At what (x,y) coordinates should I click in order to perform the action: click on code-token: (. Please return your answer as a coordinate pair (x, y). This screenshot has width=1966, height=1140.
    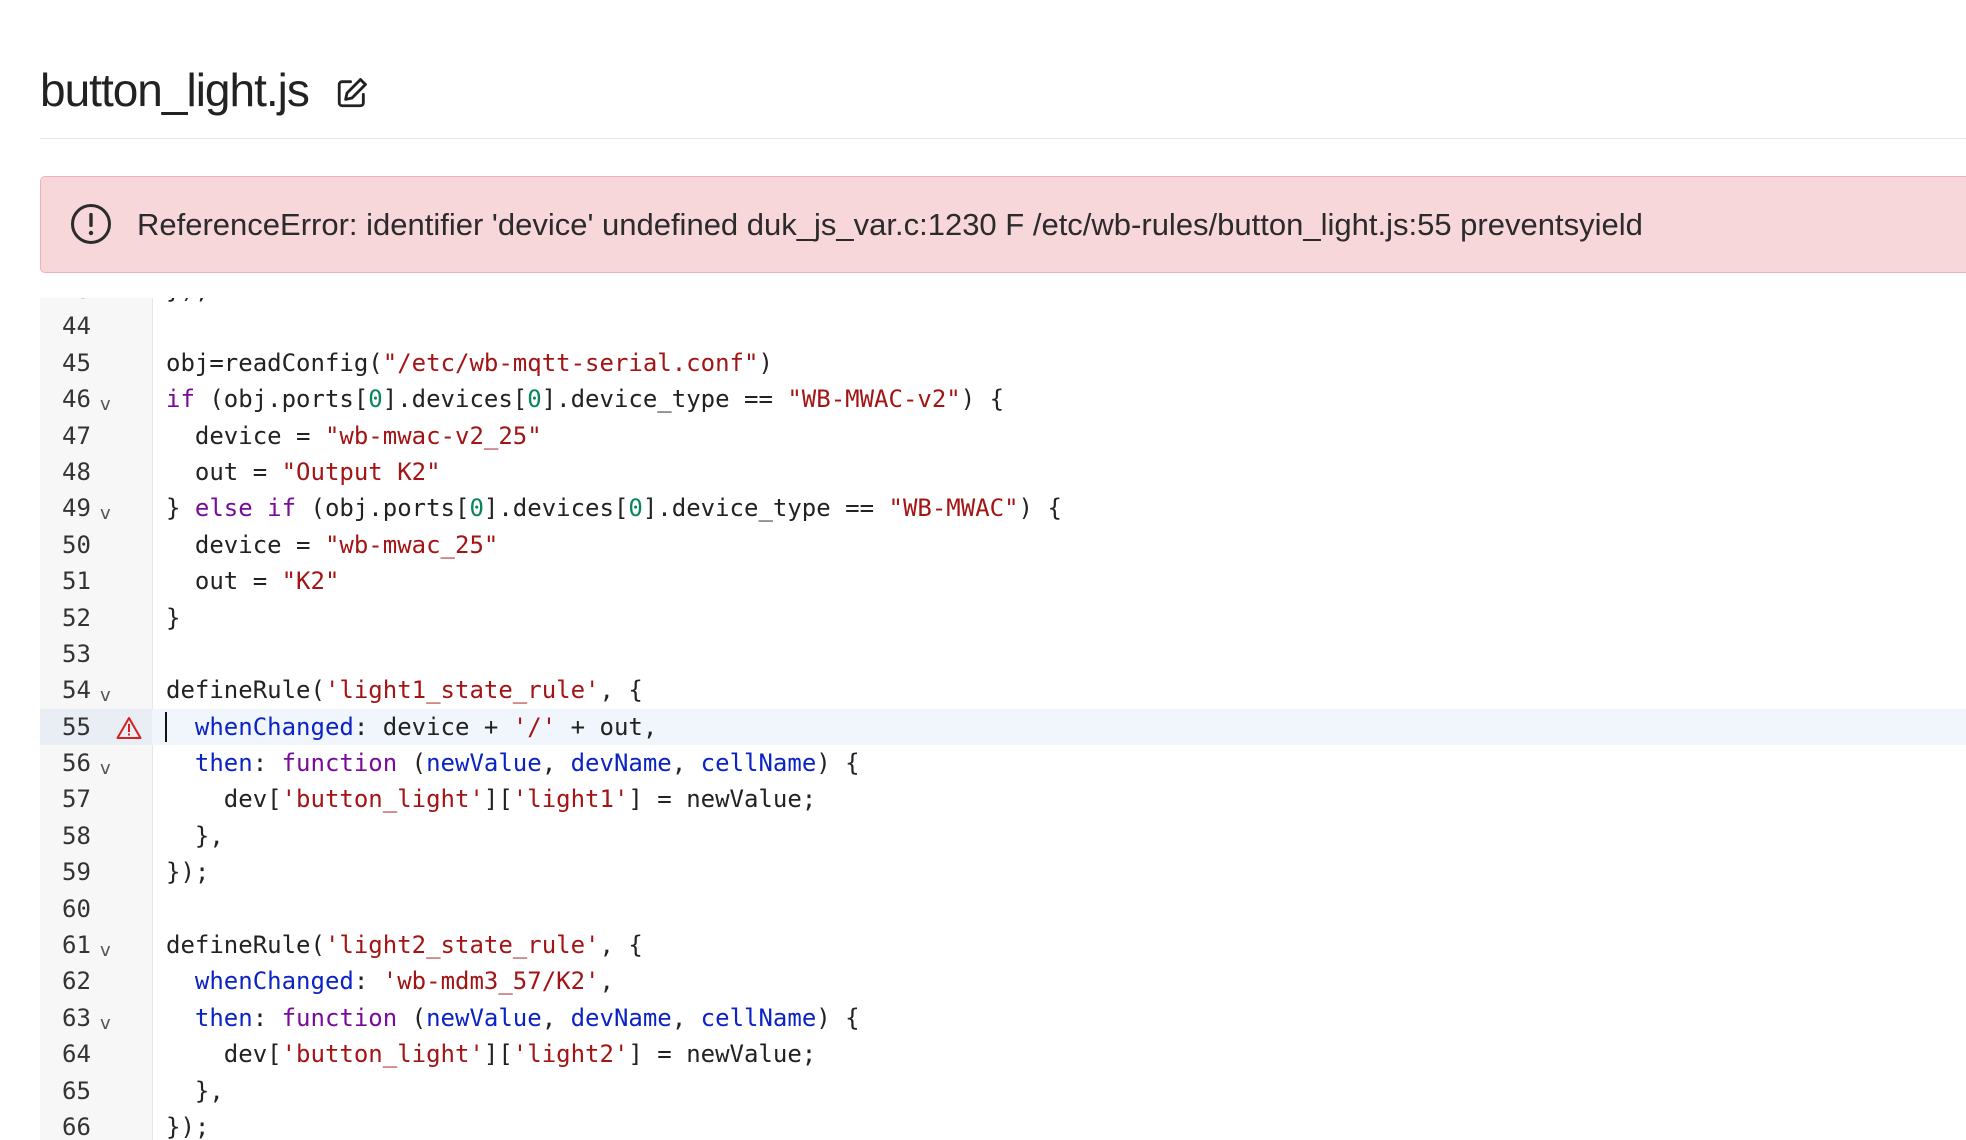
    Looking at the image, I should click on (412, 763).